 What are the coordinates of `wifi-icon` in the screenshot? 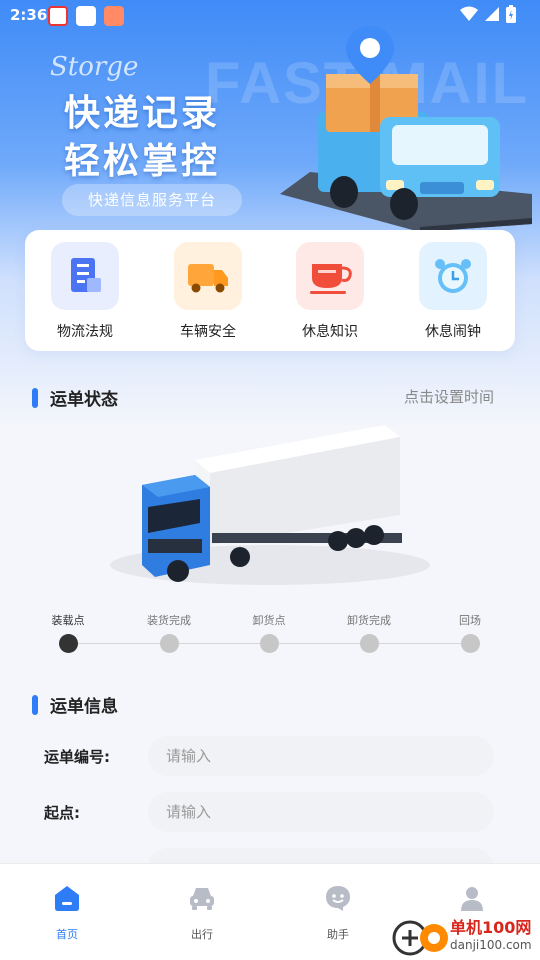 It's located at (469, 13).